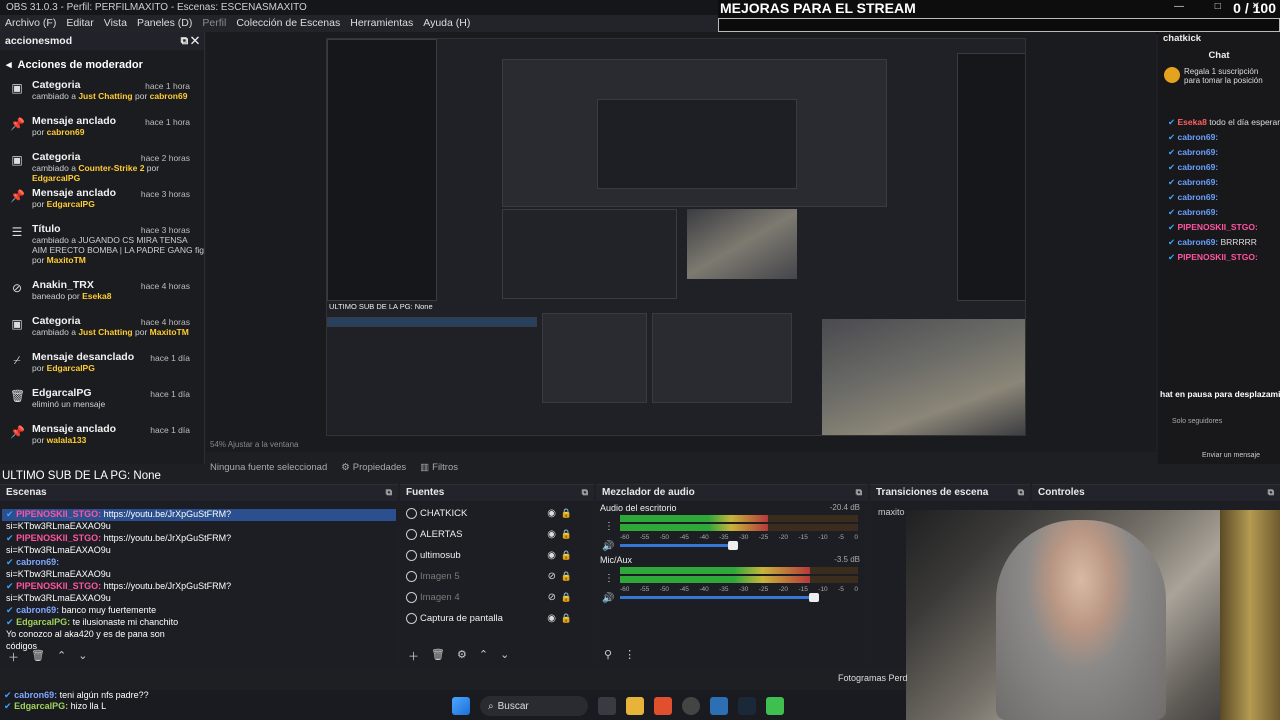 This screenshot has height=720, width=1280. Describe the element at coordinates (9, 64) in the screenshot. I see `collapse-icon: ◂` at that location.